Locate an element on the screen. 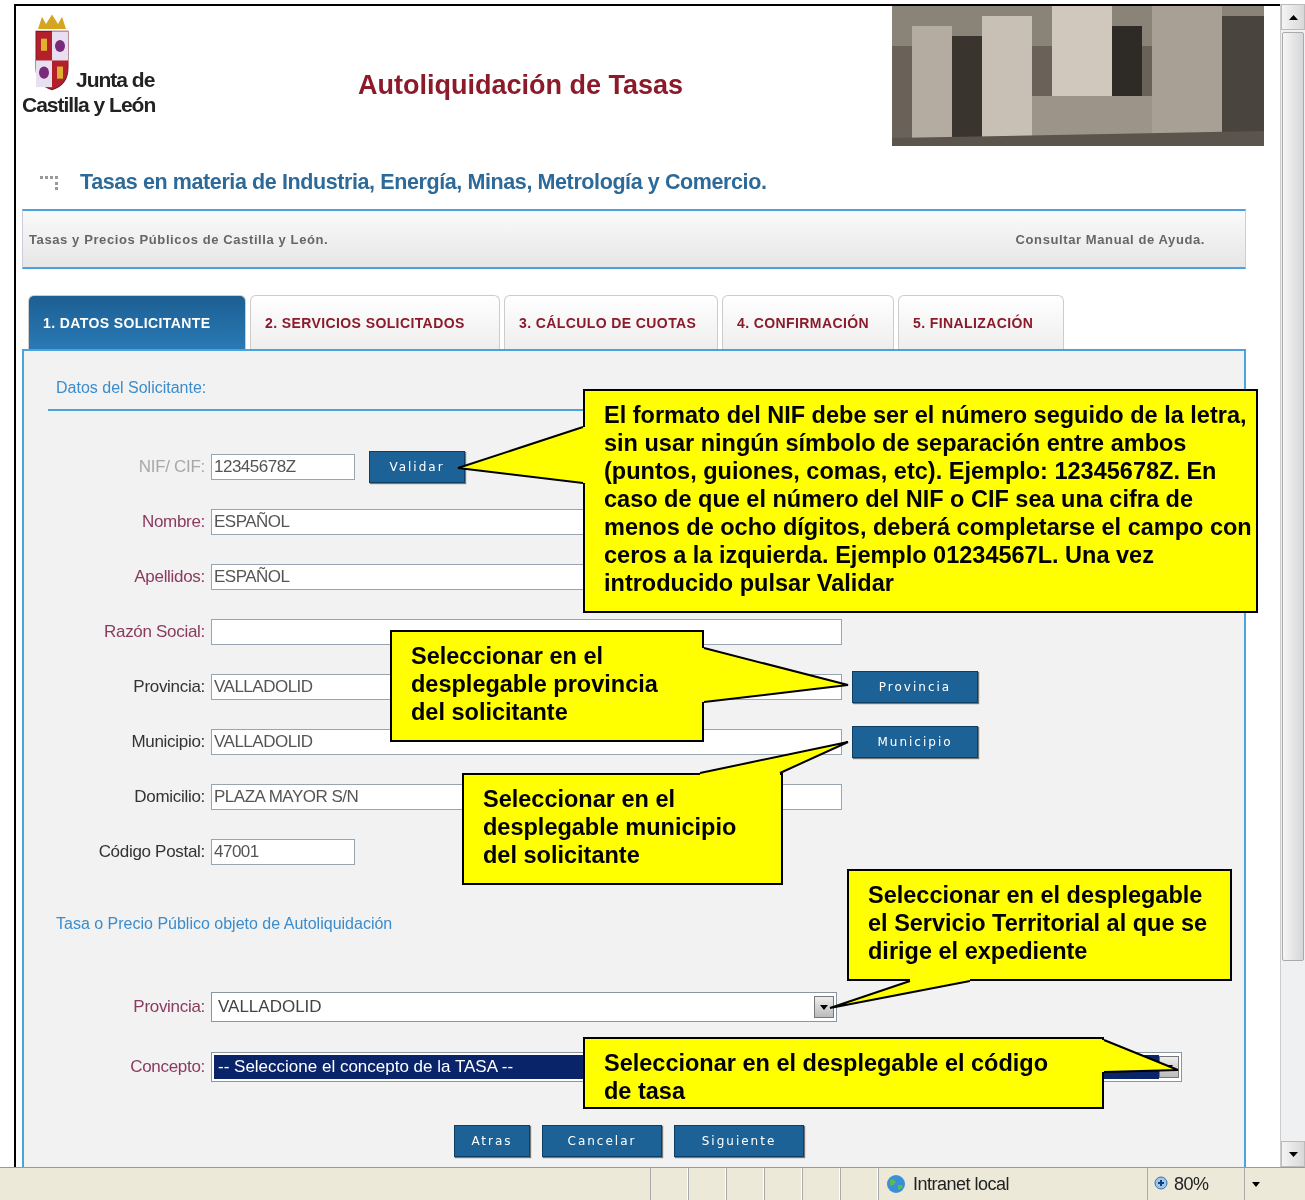 This screenshot has width=1305, height=1200. field-label: NIF/ CIF: is located at coordinates (171, 466).